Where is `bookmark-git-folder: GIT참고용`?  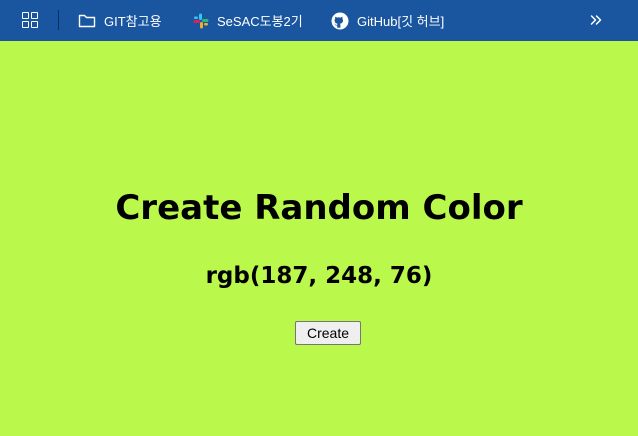
bookmark-git-folder: GIT참고용 is located at coordinates (120, 20).